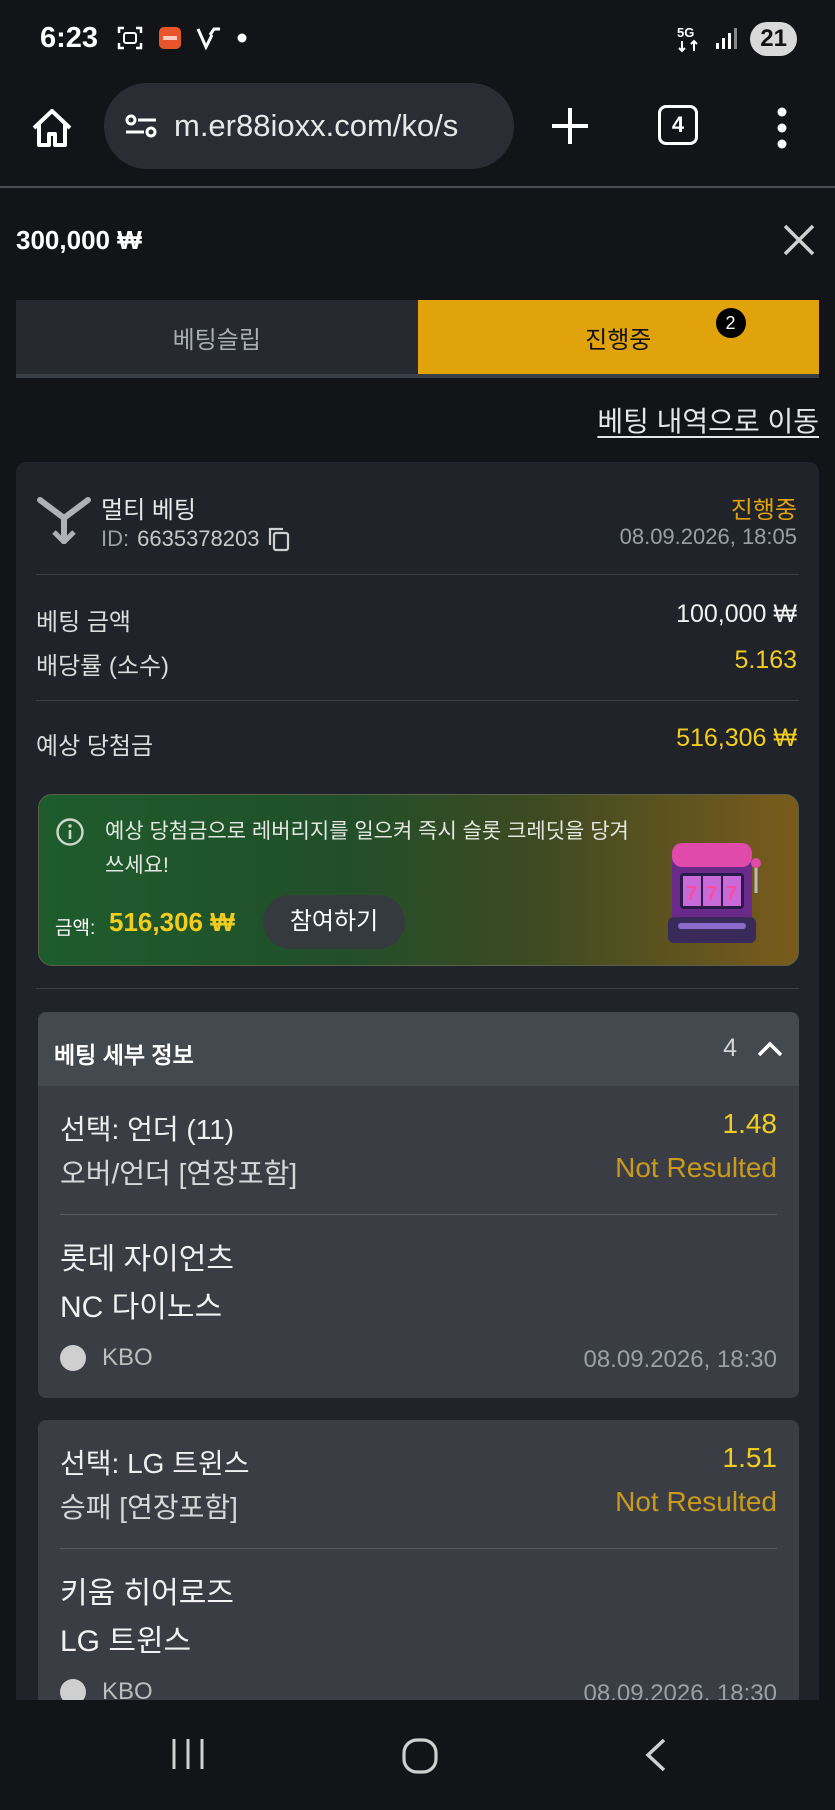 The image size is (835, 1810). What do you see at coordinates (141, 126) in the screenshot?
I see `site-settings-icon` at bounding box center [141, 126].